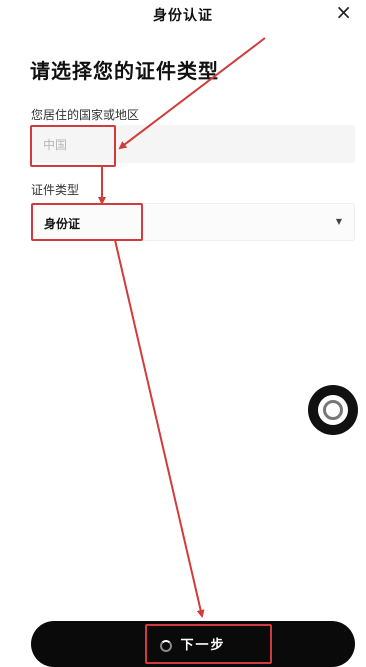 Image resolution: width=366 pixels, height=667 pixels. What do you see at coordinates (192, 93) in the screenshot?
I see `arrow-to-region` at bounding box center [192, 93].